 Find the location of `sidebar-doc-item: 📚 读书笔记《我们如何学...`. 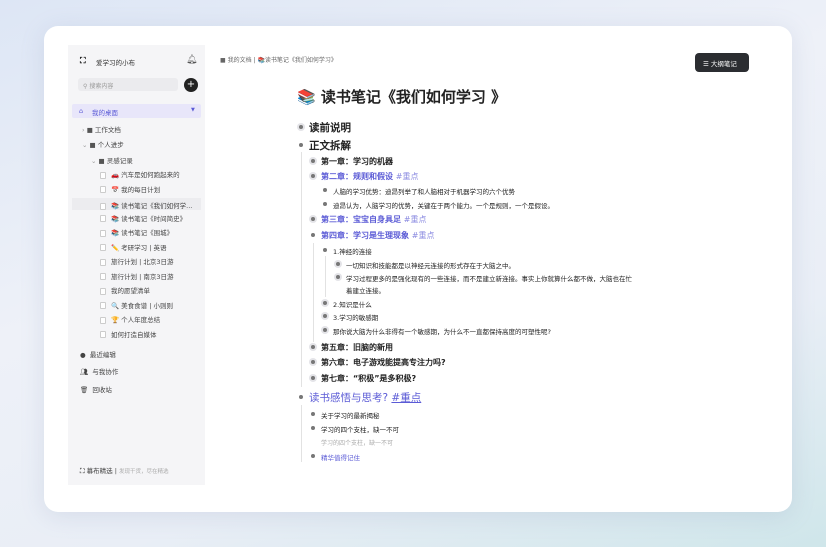

sidebar-doc-item: 📚 读书笔记《我们如何学... is located at coordinates (136, 204).